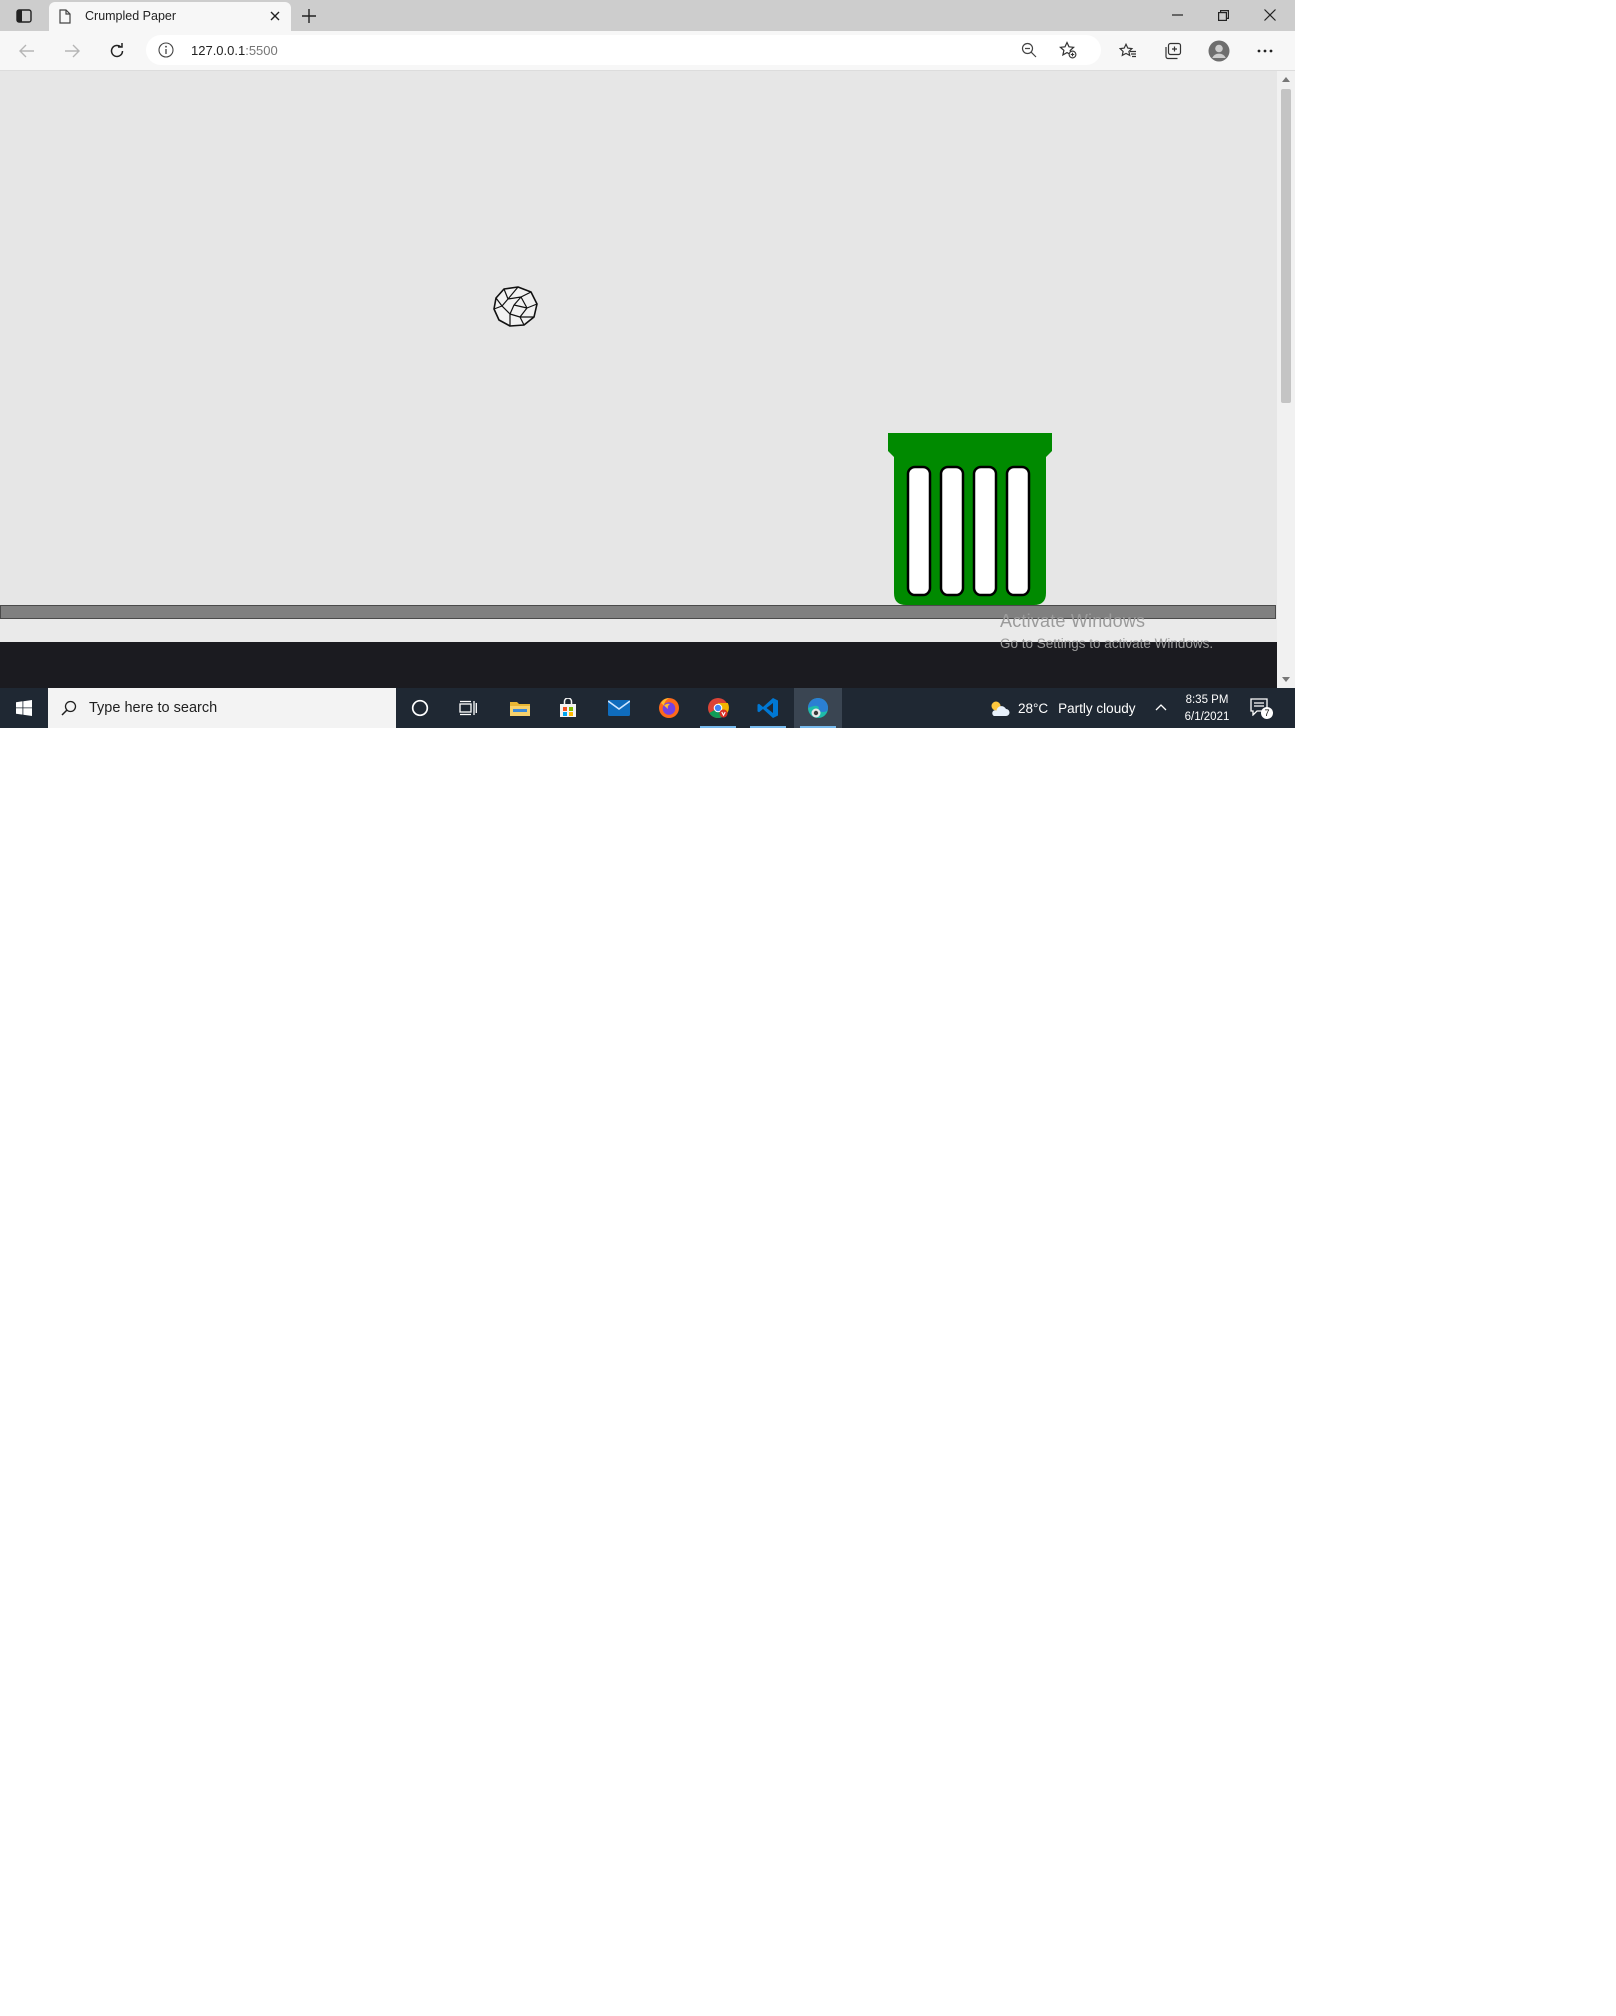 The width and height of the screenshot is (1616, 2016). Describe the element at coordinates (153, 708) in the screenshot. I see `search-placeholder: Type here to search` at that location.